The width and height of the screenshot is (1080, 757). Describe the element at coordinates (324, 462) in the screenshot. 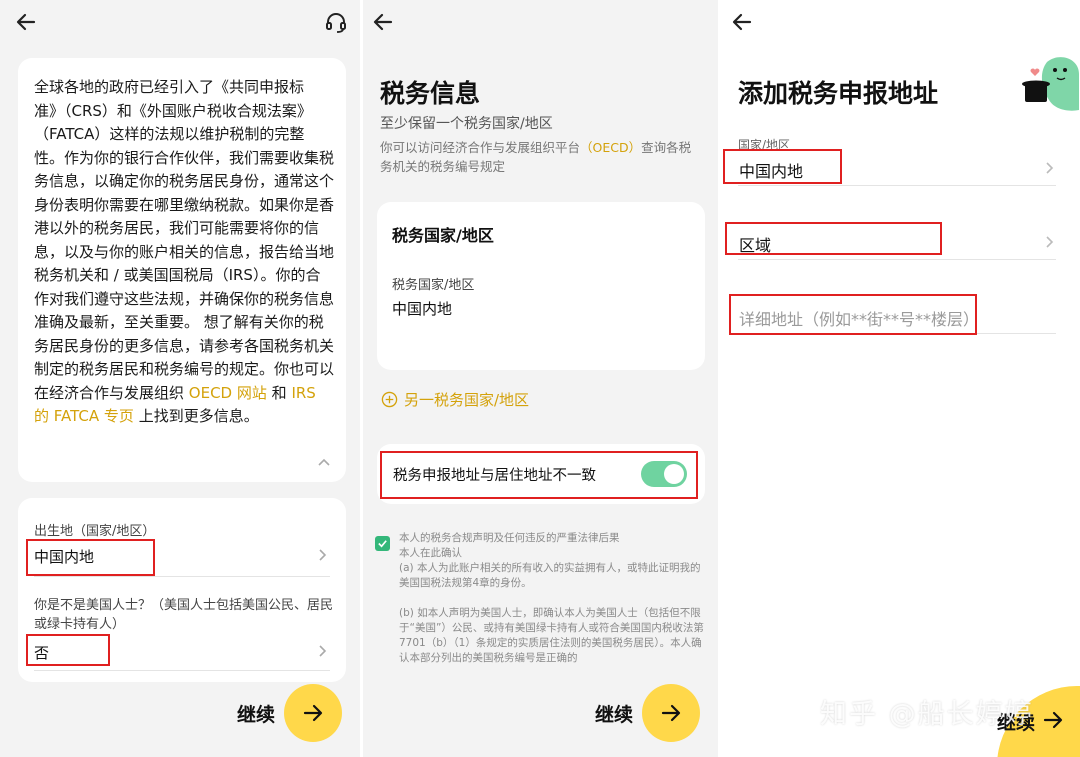

I see `chevron-up-icon` at that location.